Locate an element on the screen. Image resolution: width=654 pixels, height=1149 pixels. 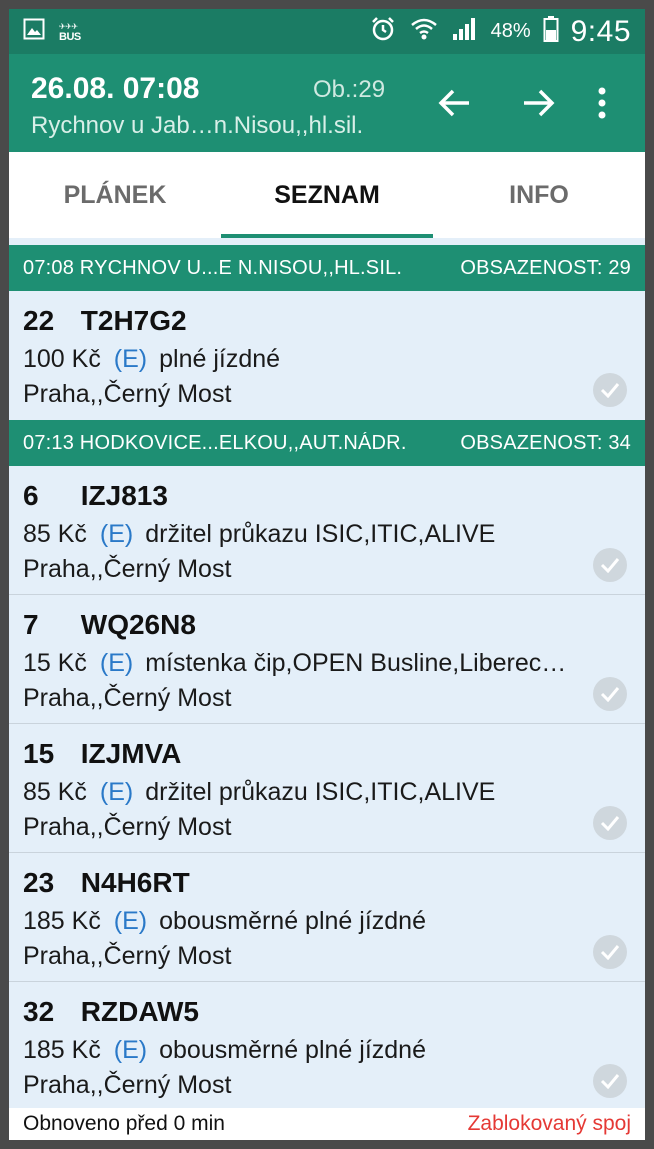
ticket-code: RZDAW5 is located at coordinates (140, 1011).